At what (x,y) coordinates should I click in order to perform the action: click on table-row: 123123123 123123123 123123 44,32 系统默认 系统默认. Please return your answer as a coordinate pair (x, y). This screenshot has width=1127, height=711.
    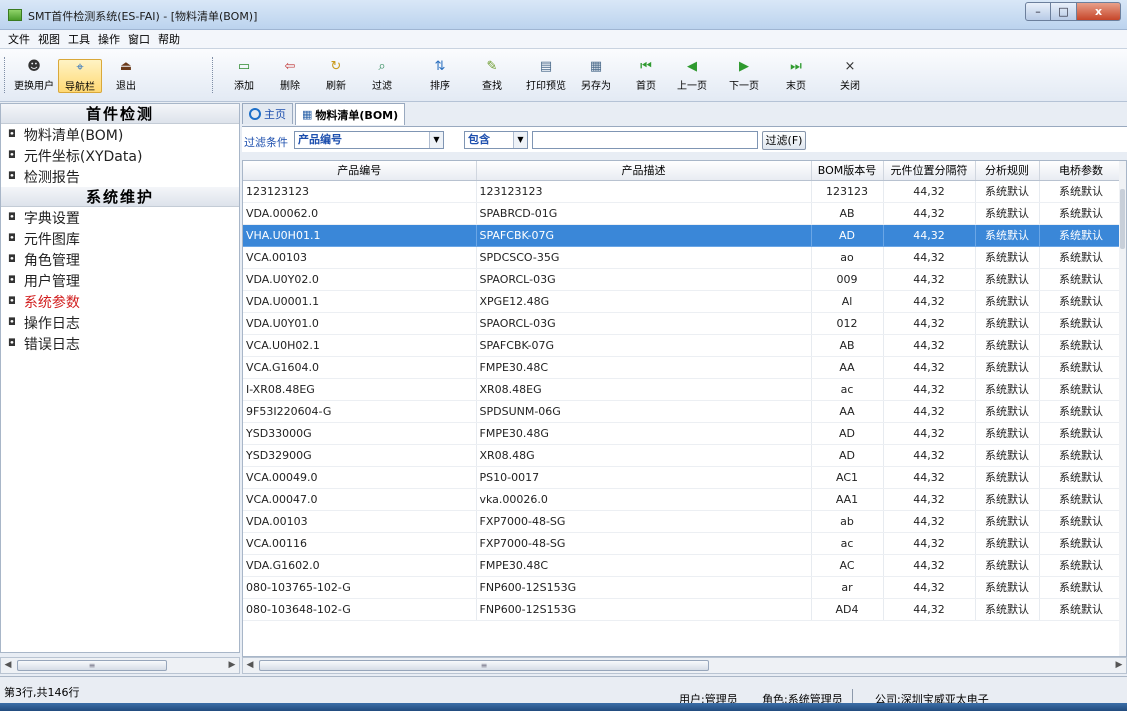
    Looking at the image, I should click on (683, 191).